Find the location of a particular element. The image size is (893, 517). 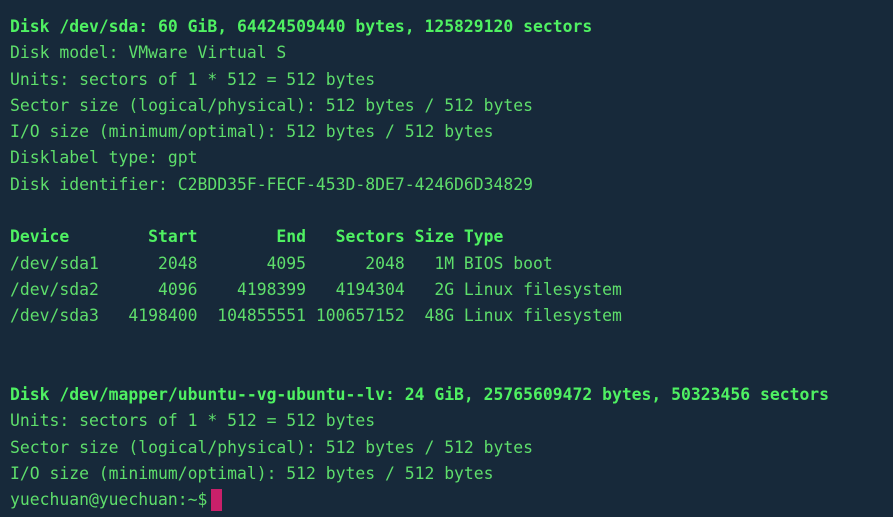

disk1-disklabel-line: Disklabel type: gpt is located at coordinates (104, 158).